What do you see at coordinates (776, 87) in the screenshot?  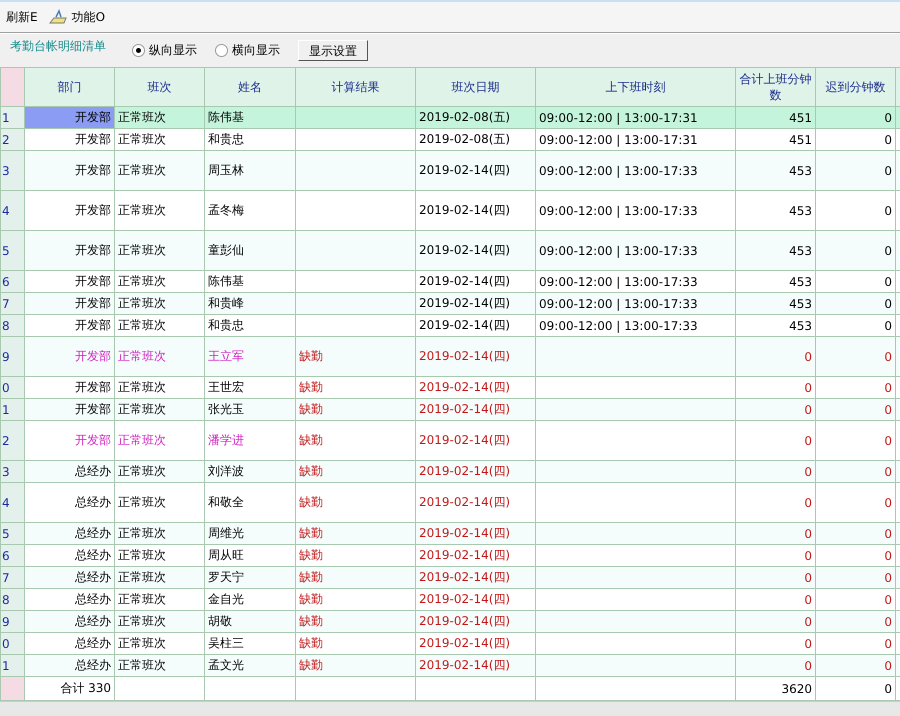 I see `column-header: 合计上班分钟数` at bounding box center [776, 87].